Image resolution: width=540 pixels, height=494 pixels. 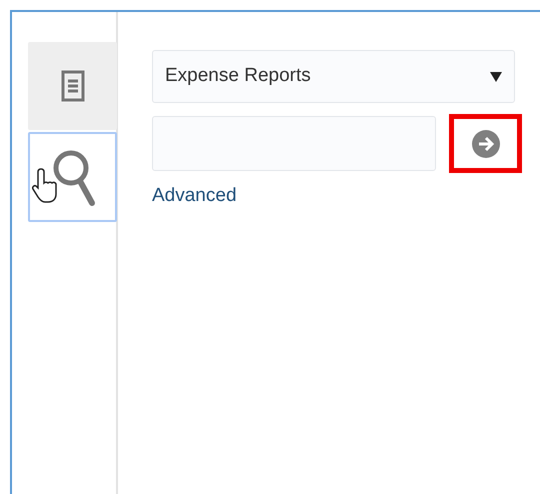 What do you see at coordinates (294, 143) in the screenshot?
I see `search-field` at bounding box center [294, 143].